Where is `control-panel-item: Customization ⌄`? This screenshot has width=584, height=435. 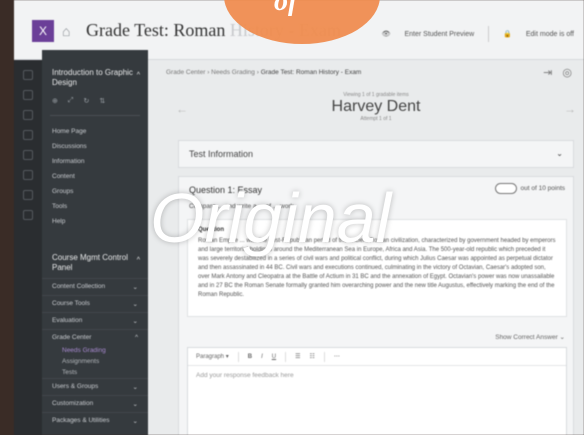
control-panel-item: Customization ⌄ is located at coordinates (95, 403).